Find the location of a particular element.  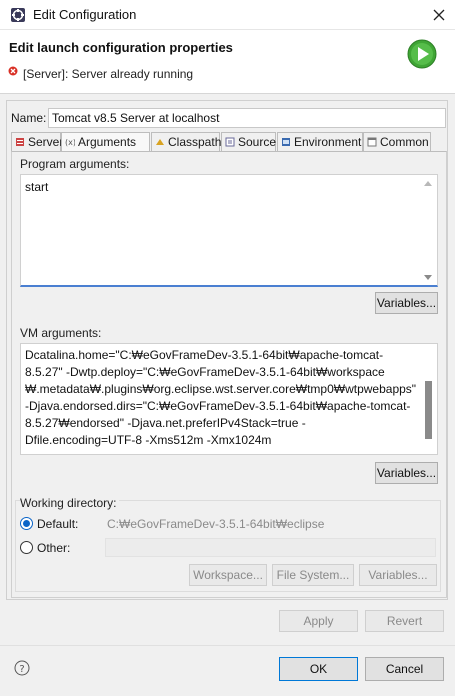

tab-label: Source is located at coordinates (257, 142).